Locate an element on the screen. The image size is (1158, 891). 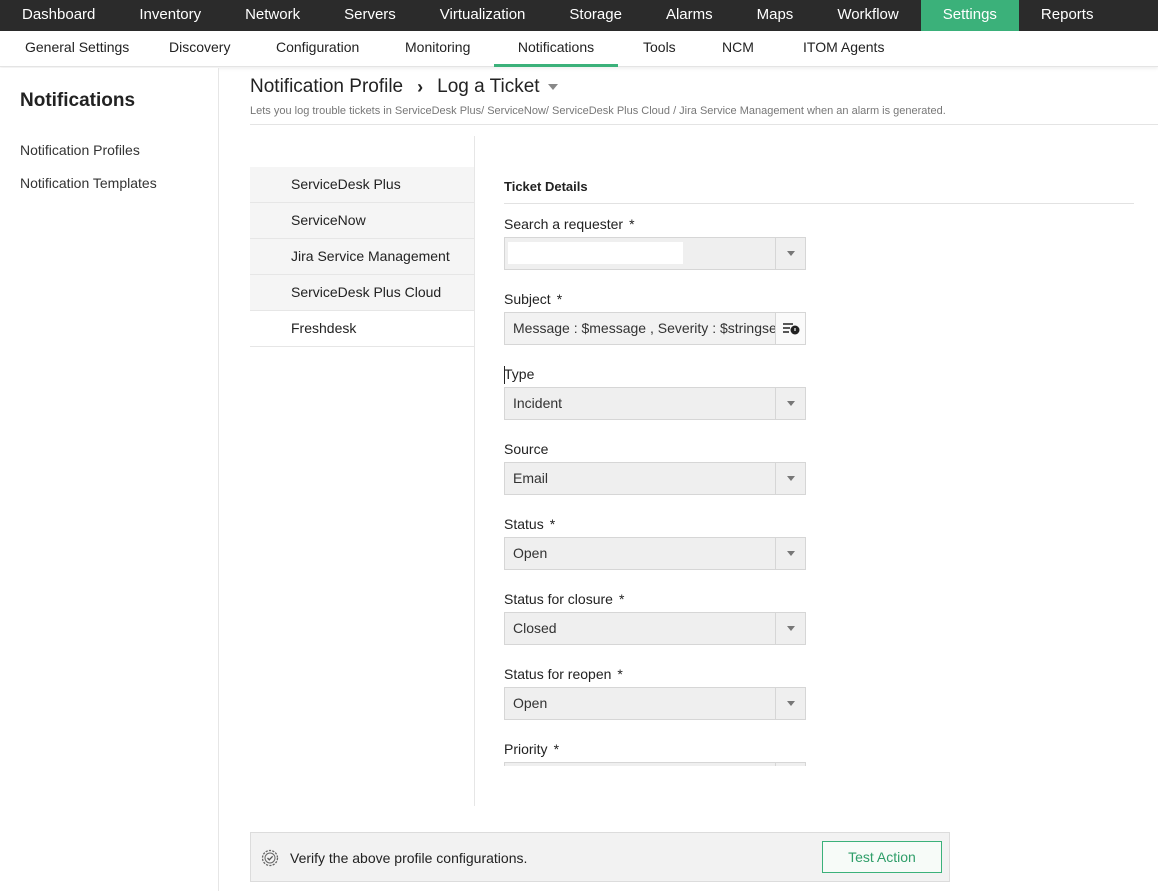
subnav-monitoring: Monitoring is located at coordinates (437, 49).